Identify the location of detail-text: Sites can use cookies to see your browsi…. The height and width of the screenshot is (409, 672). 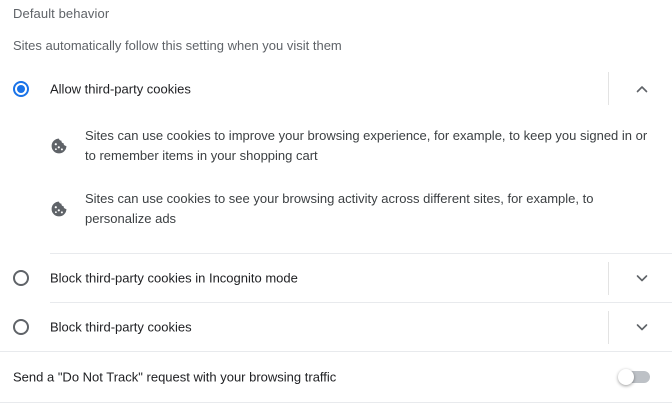
(339, 208).